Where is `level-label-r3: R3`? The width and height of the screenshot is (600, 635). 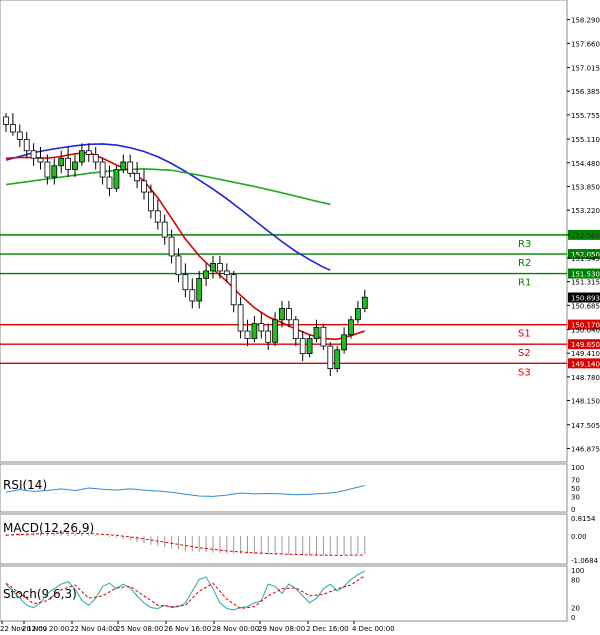 level-label-r3: R3 is located at coordinates (524, 244).